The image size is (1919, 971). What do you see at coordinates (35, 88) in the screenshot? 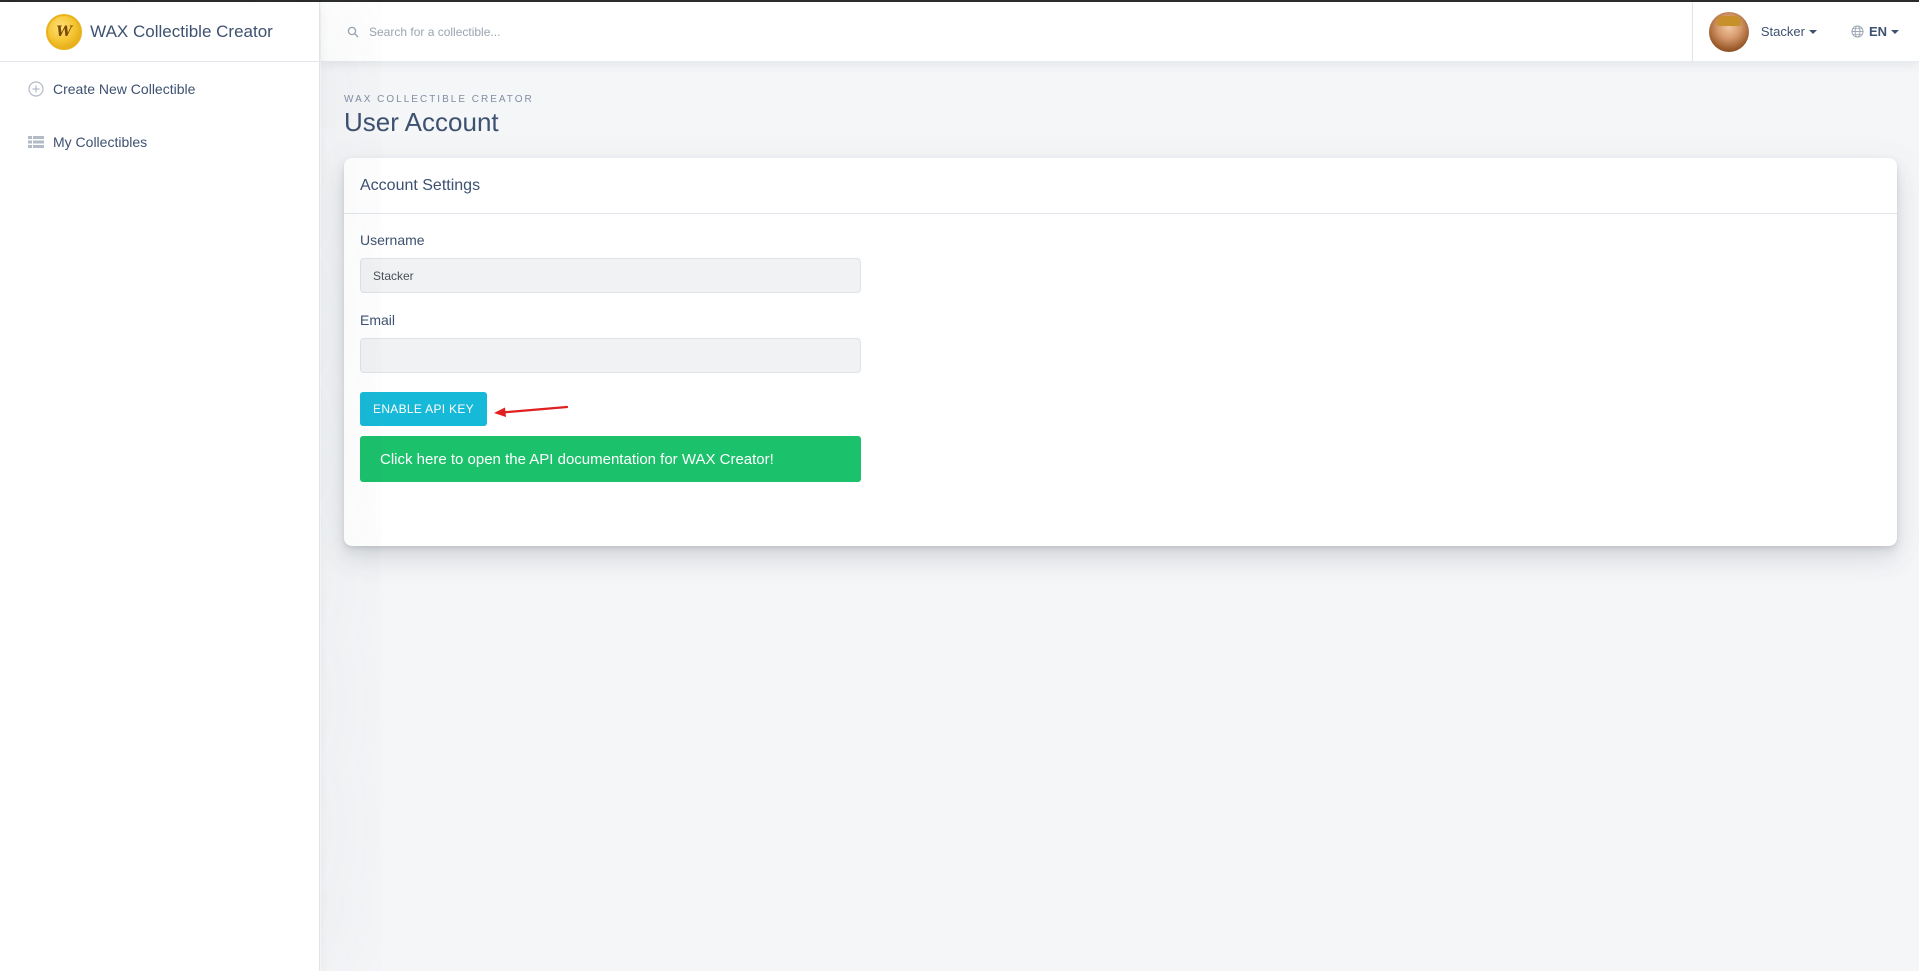
I see `plus-circle-icon` at bounding box center [35, 88].